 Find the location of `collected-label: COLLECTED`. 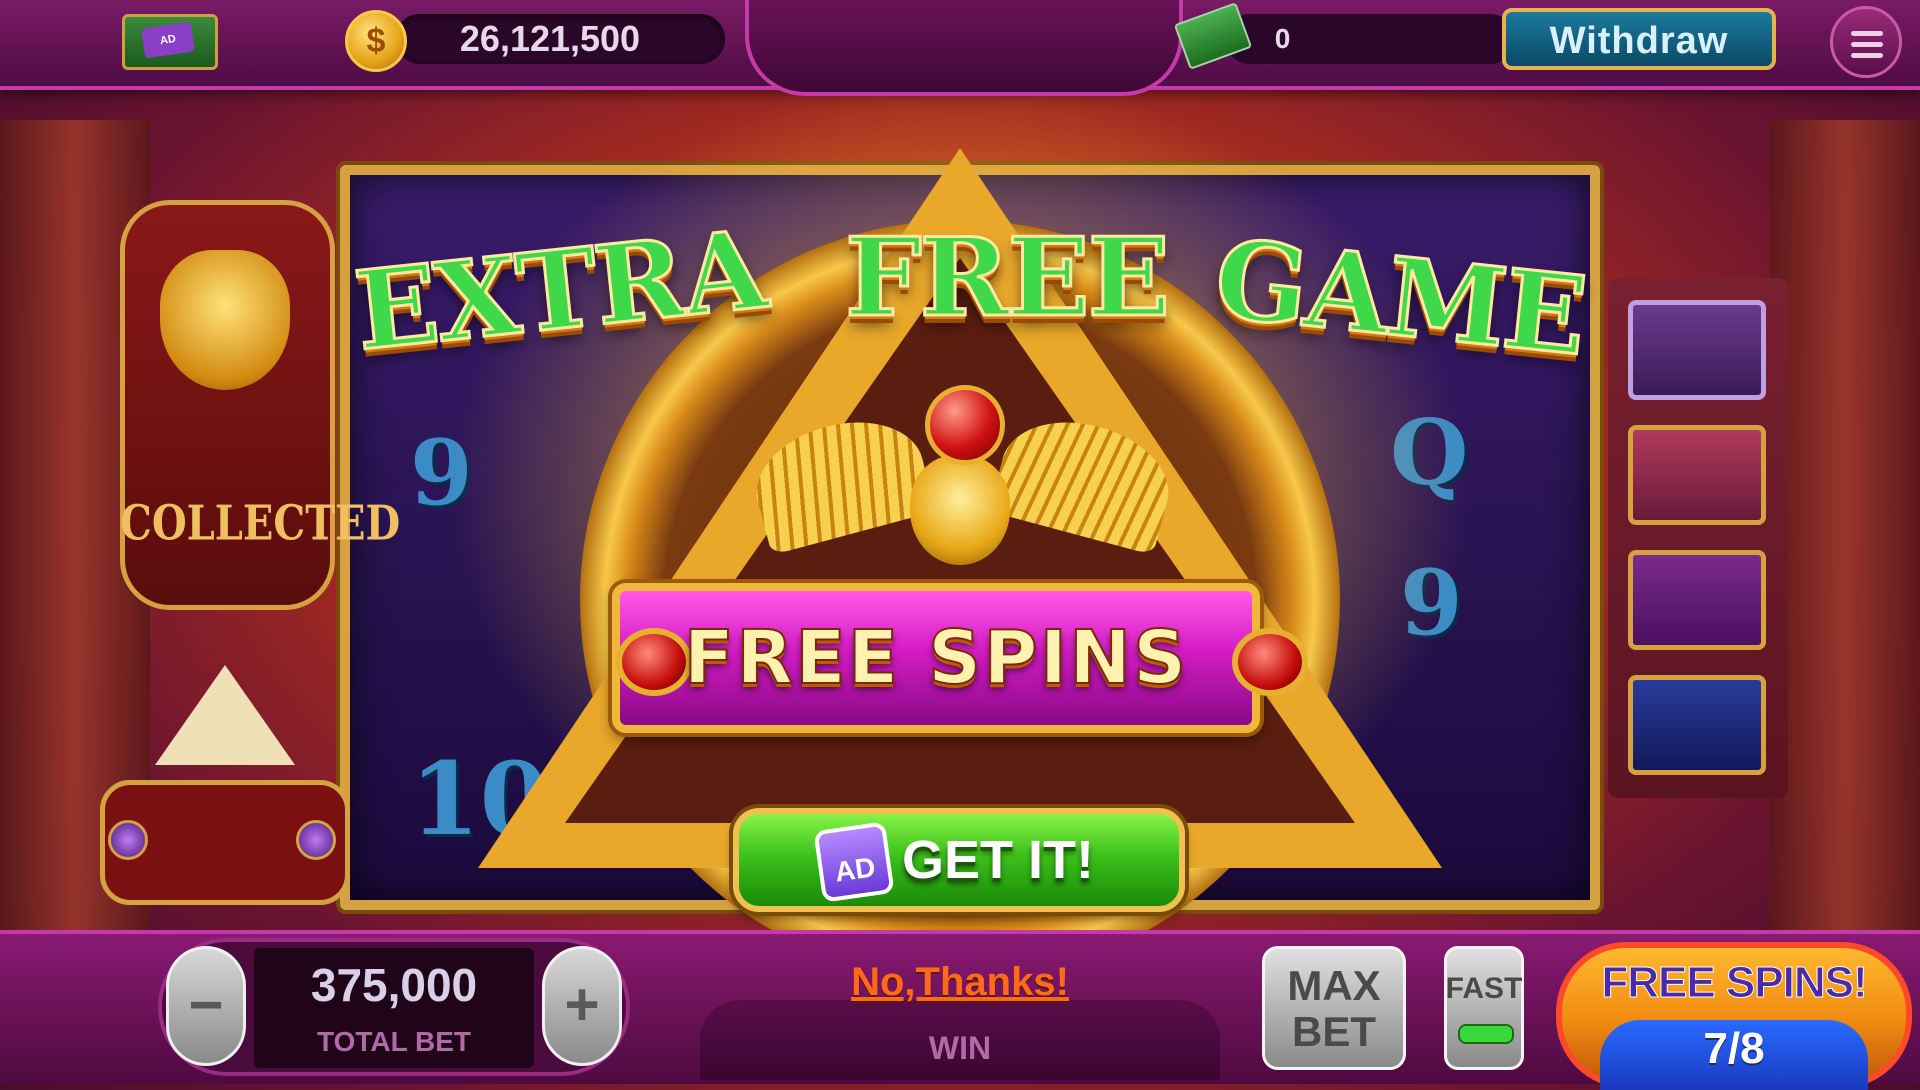

collected-label: COLLECTED is located at coordinates (260, 523).